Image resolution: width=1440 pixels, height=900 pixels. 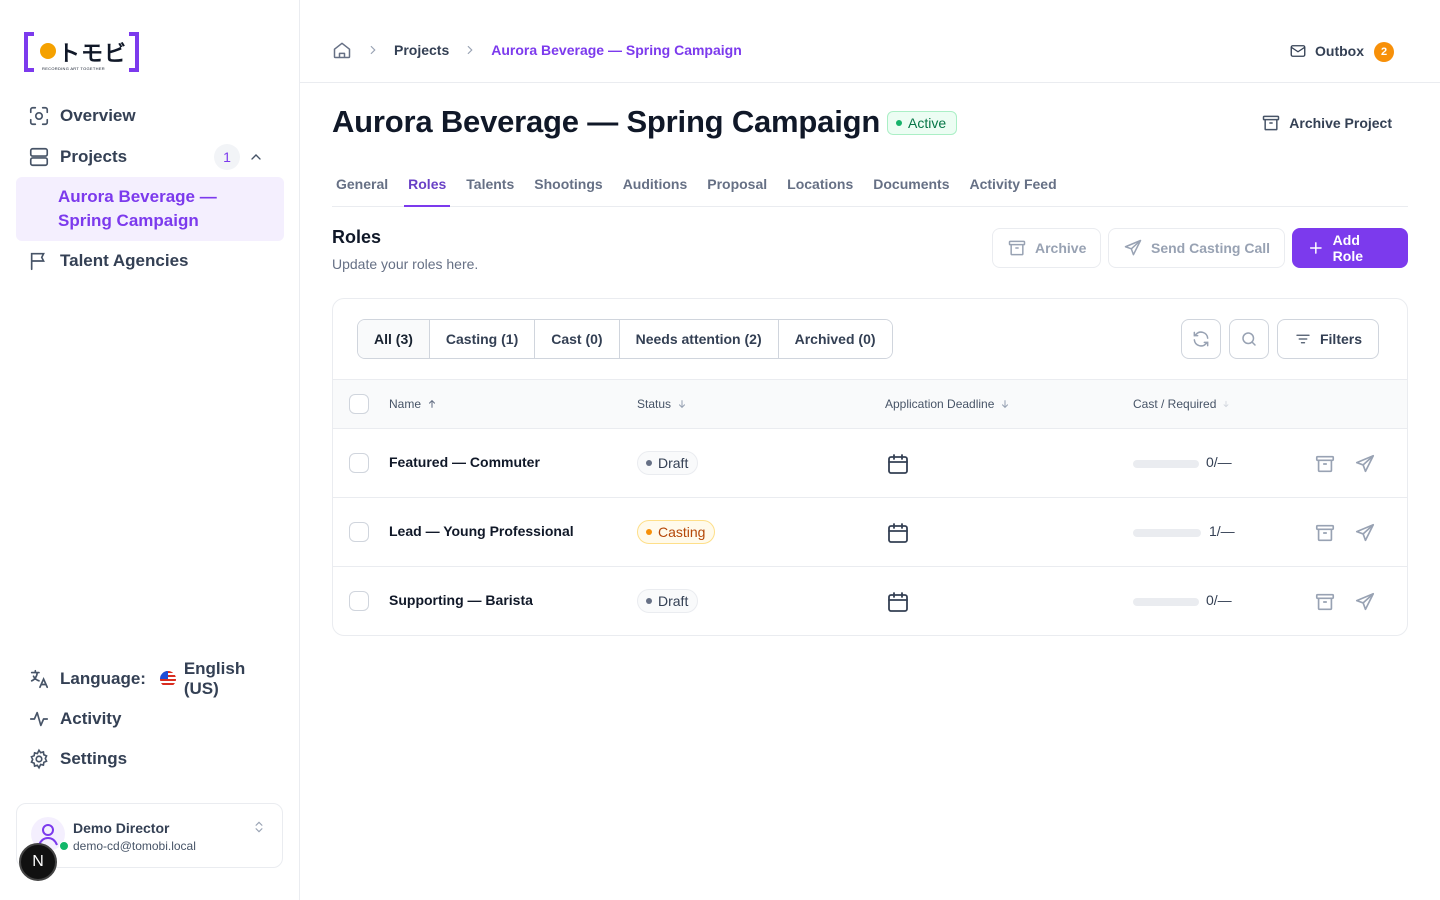 What do you see at coordinates (1061, 248) in the screenshot?
I see `archive-button-label: Archive` at bounding box center [1061, 248].